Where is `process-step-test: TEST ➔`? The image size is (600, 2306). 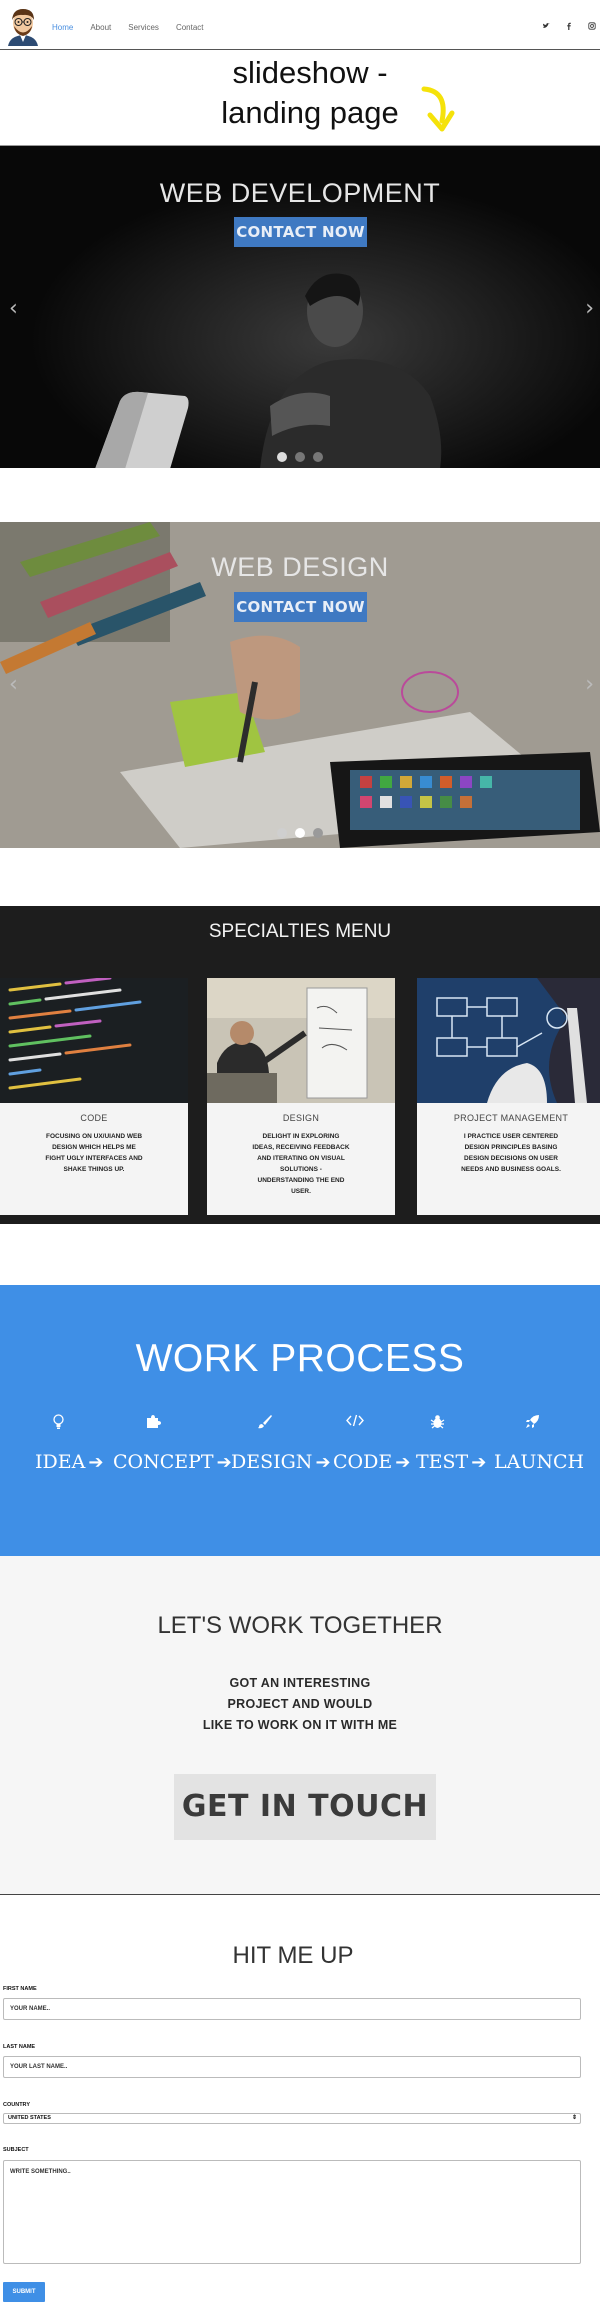 process-step-test: TEST ➔ is located at coordinates (451, 1462).